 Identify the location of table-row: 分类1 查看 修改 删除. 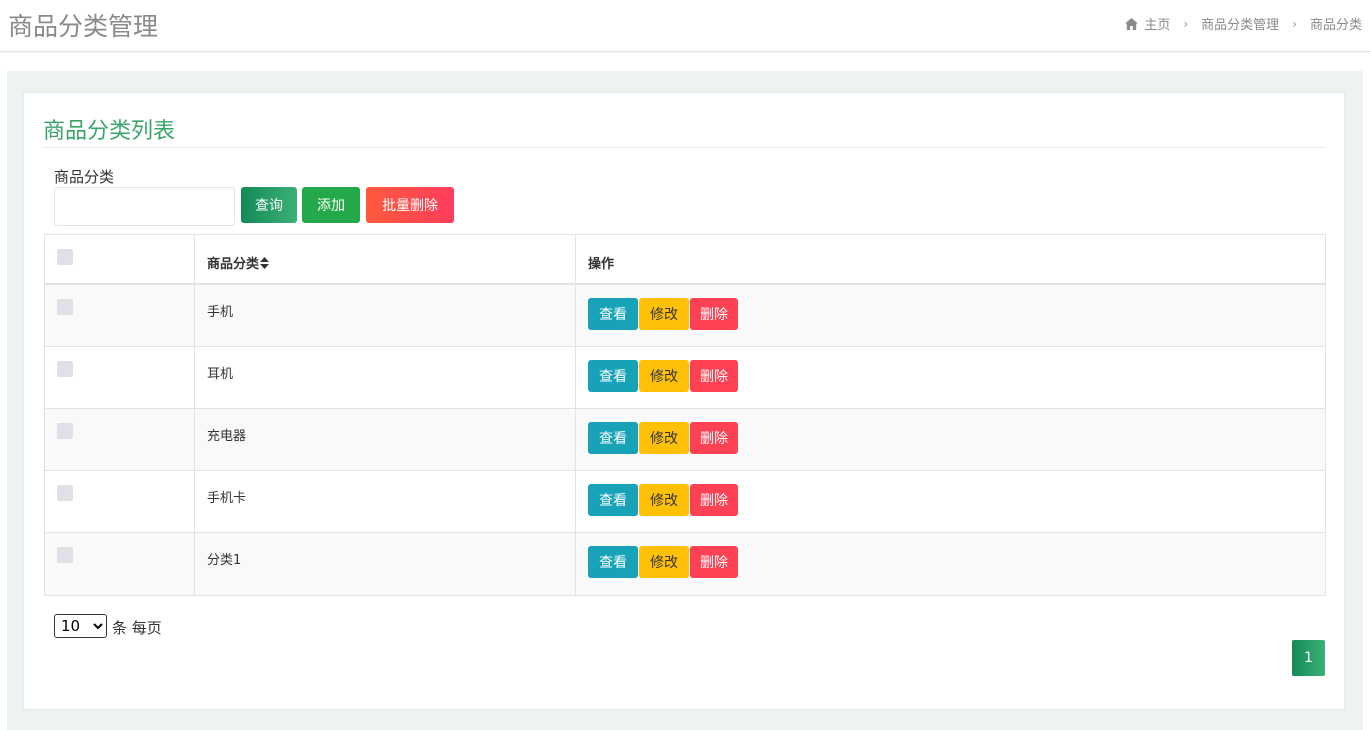
(685, 564).